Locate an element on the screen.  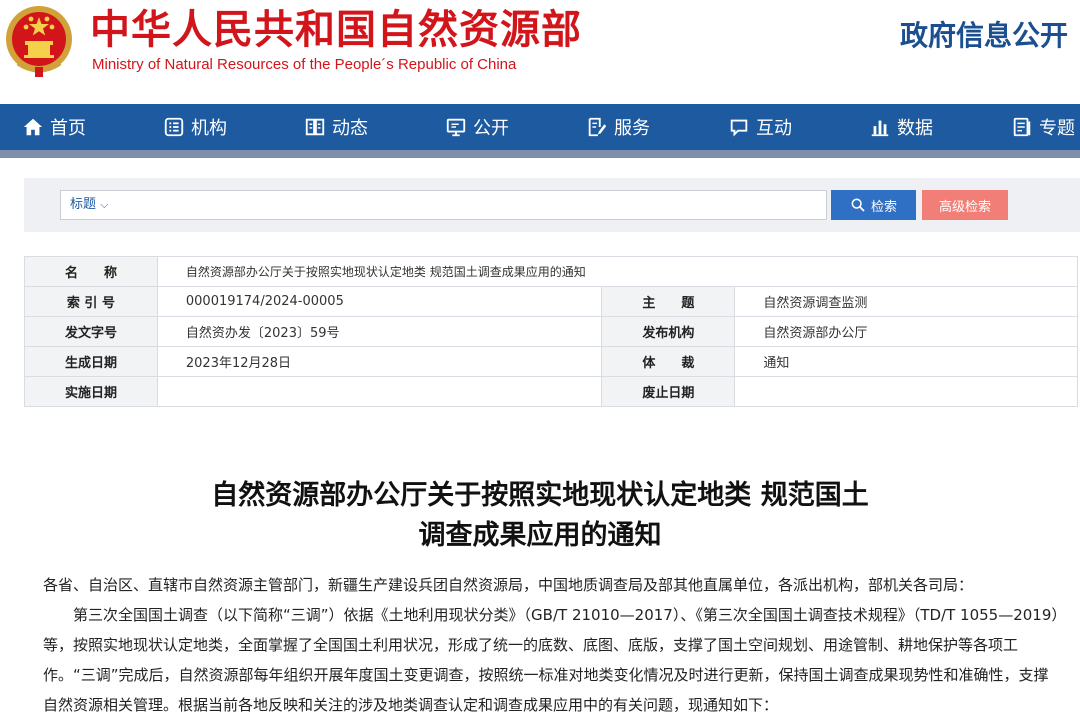
table-row: 生成日期 2023年12月28日 体 裁 通知 is located at coordinates (551, 361).